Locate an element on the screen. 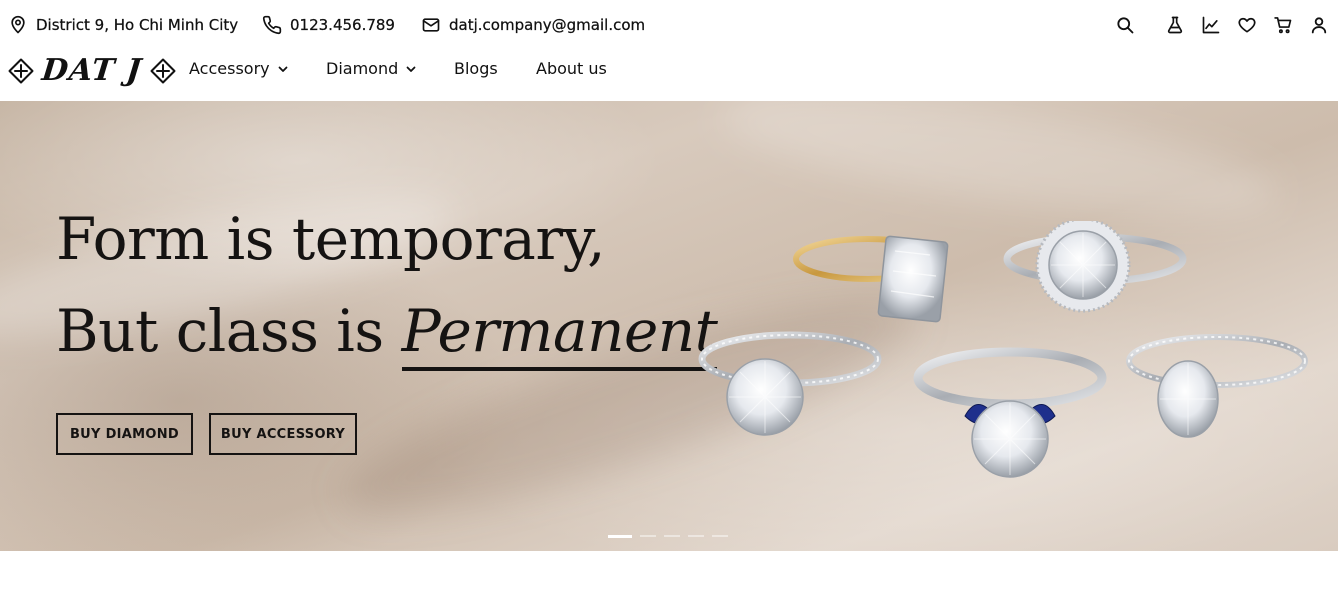 This screenshot has width=1338, height=596. chart-icon is located at coordinates (1211, 25).